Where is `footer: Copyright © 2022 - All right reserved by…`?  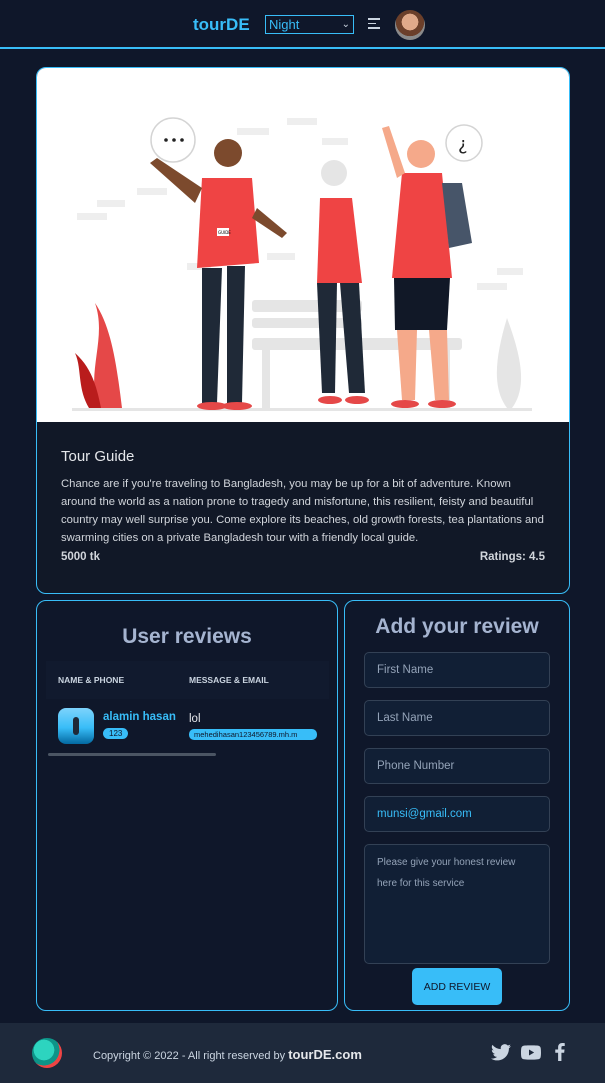
footer: Copyright © 2022 - All right reserved by… is located at coordinates (302, 1053).